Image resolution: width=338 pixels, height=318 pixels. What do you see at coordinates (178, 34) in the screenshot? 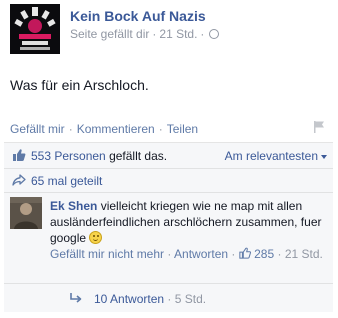
I see `post-timestamp: 21 Std.` at bounding box center [178, 34].